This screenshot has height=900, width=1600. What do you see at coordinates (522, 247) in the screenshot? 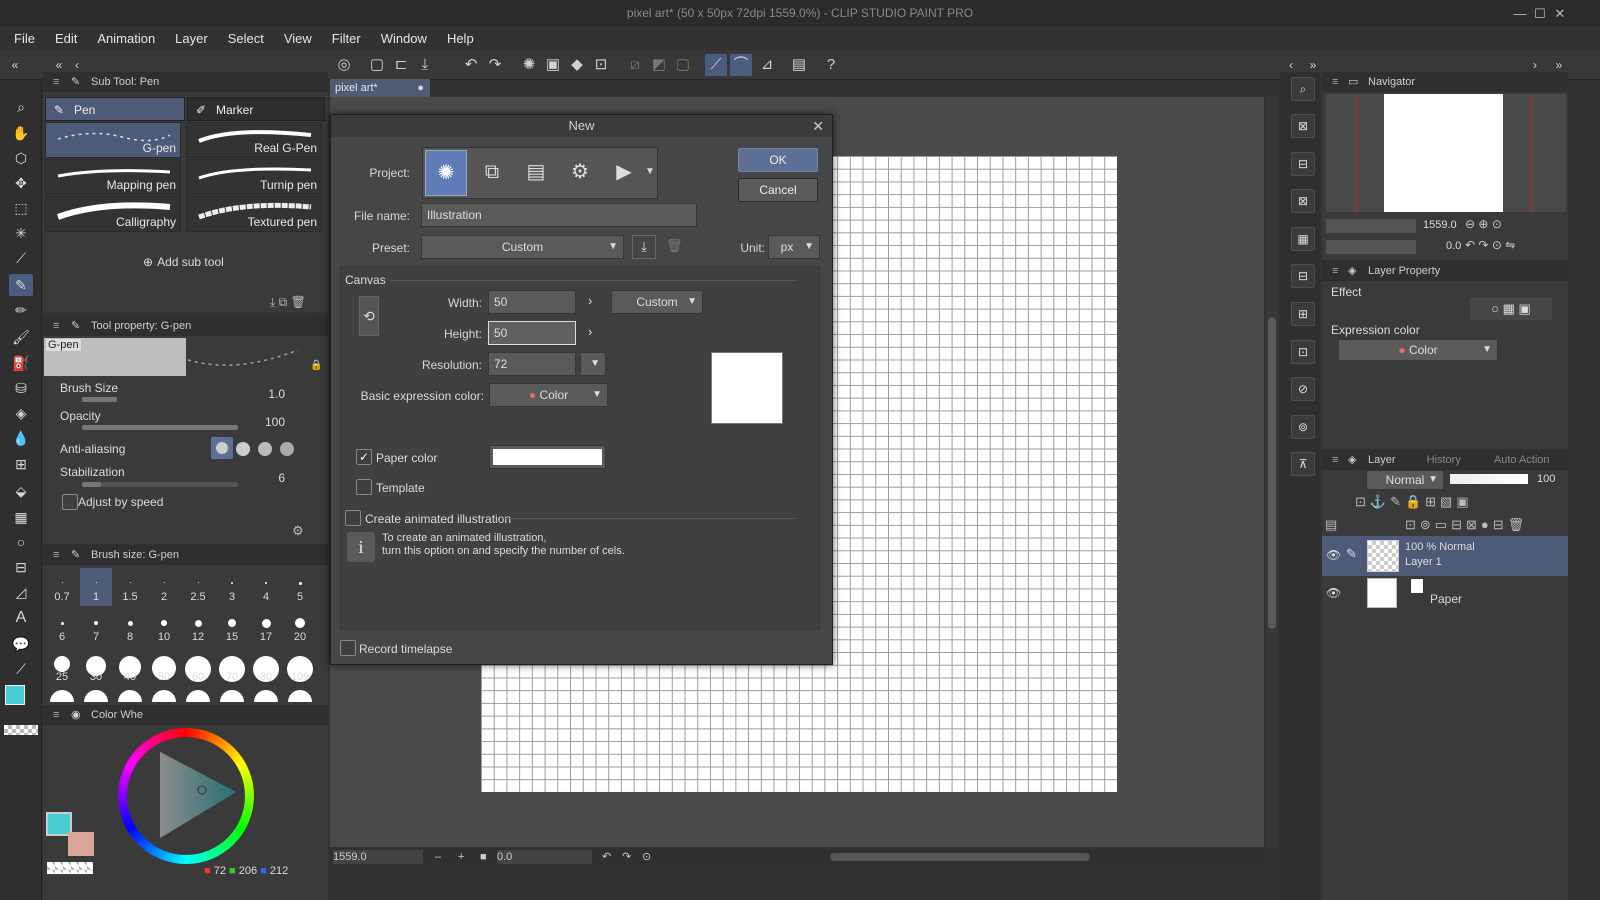
I see `preset-select: Custom ▼` at bounding box center [522, 247].